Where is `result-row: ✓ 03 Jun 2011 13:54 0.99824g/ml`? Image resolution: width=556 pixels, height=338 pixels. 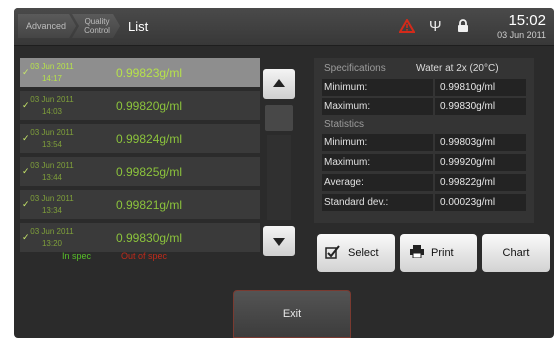 result-row: ✓ 03 Jun 2011 13:54 0.99824g/ml is located at coordinates (140, 139).